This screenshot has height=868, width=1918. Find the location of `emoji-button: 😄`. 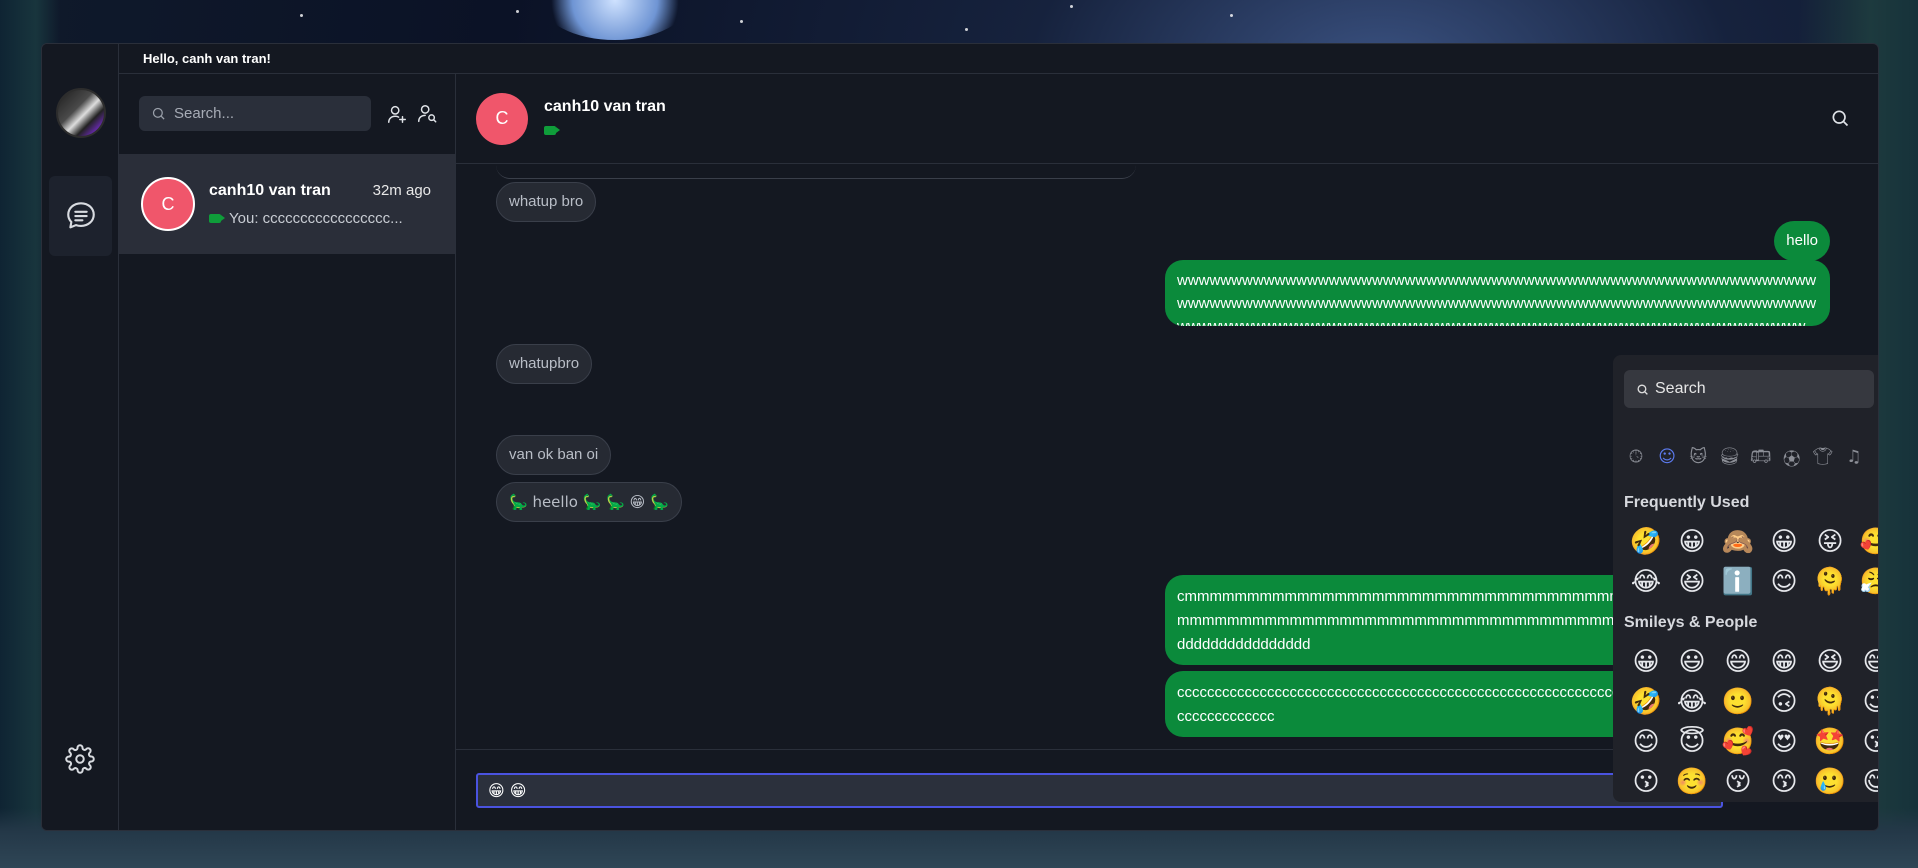

emoji-button: 😄 is located at coordinates (1738, 662).